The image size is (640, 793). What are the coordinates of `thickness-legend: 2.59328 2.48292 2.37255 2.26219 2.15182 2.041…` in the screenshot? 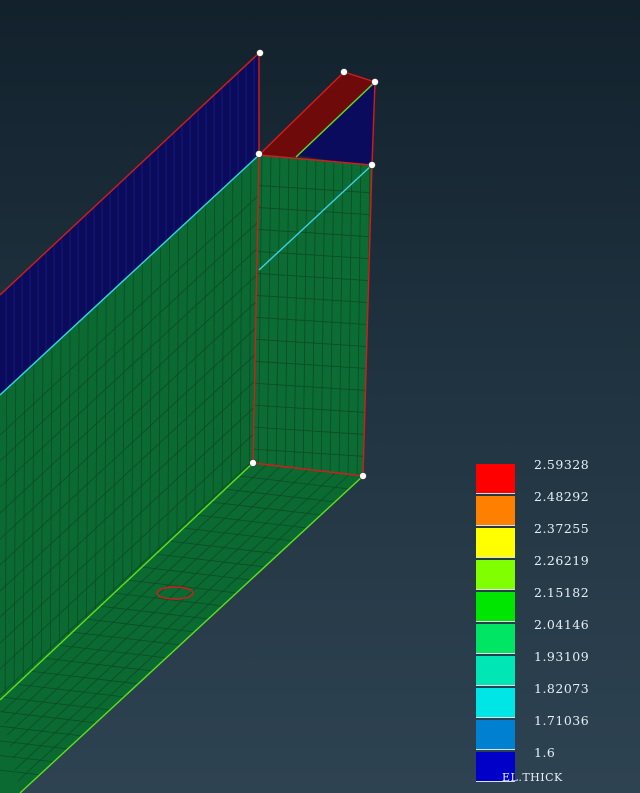 It's located at (556, 620).